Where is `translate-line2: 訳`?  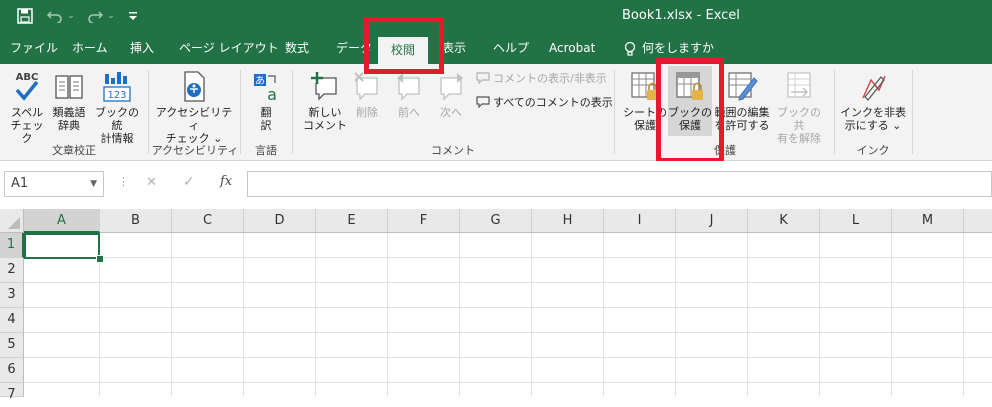
translate-line2: 訳 is located at coordinates (266, 125).